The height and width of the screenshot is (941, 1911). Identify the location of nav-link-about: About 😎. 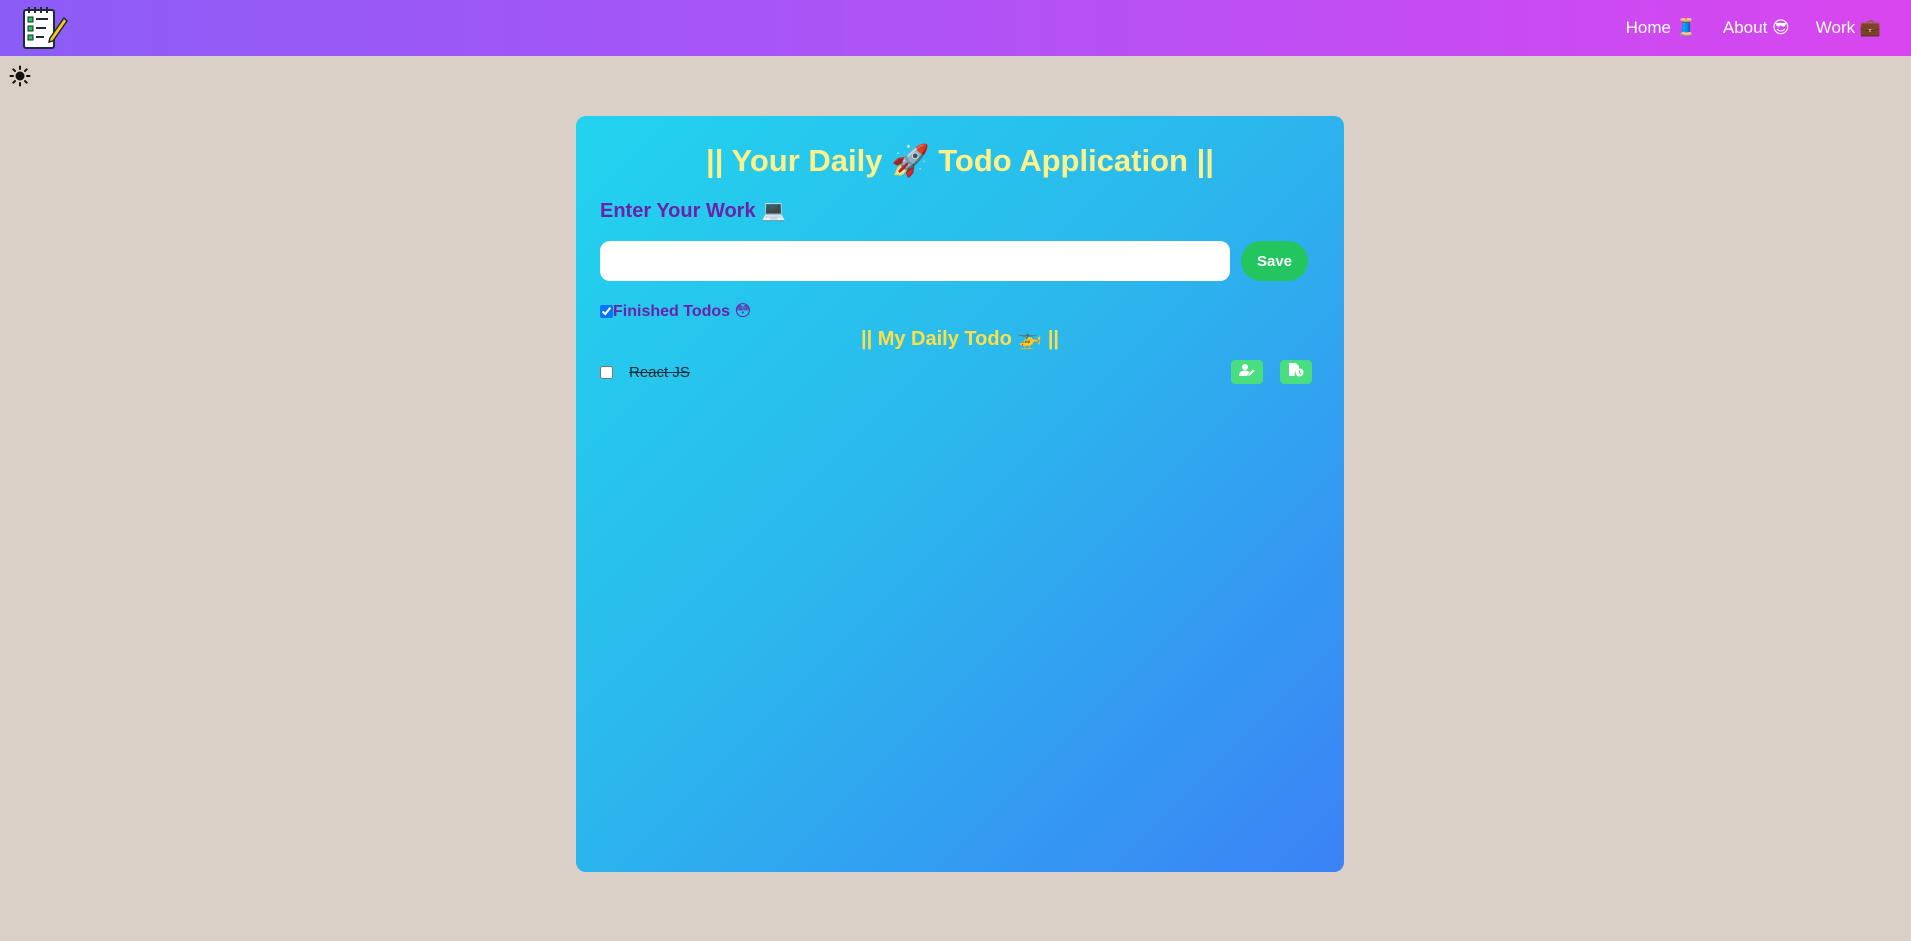
(1756, 28).